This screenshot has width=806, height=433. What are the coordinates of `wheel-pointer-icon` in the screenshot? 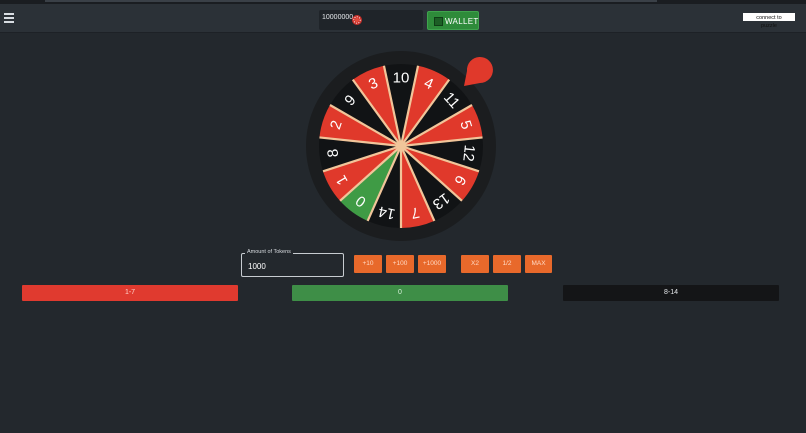 It's located at (478, 71).